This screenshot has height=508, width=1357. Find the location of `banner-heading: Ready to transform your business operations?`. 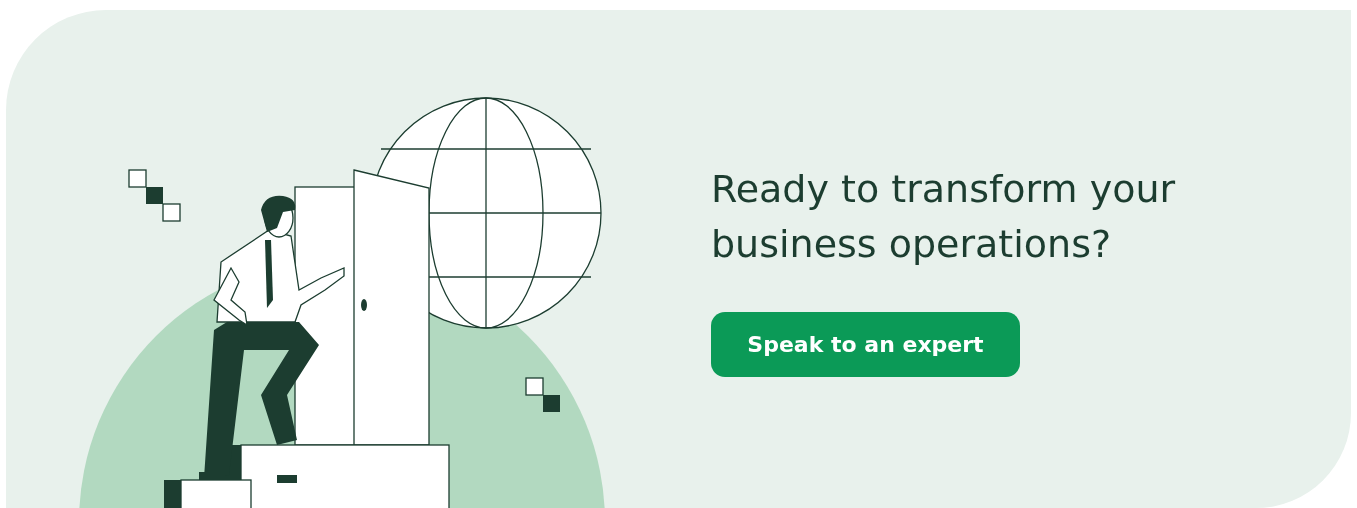

banner-heading: Ready to transform your business operations? is located at coordinates (944, 217).